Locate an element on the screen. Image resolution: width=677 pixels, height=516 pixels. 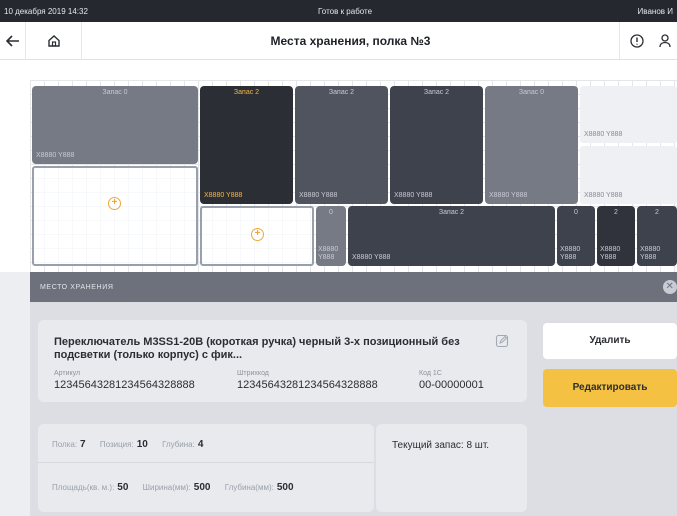
info-button is located at coordinates (636, 41).